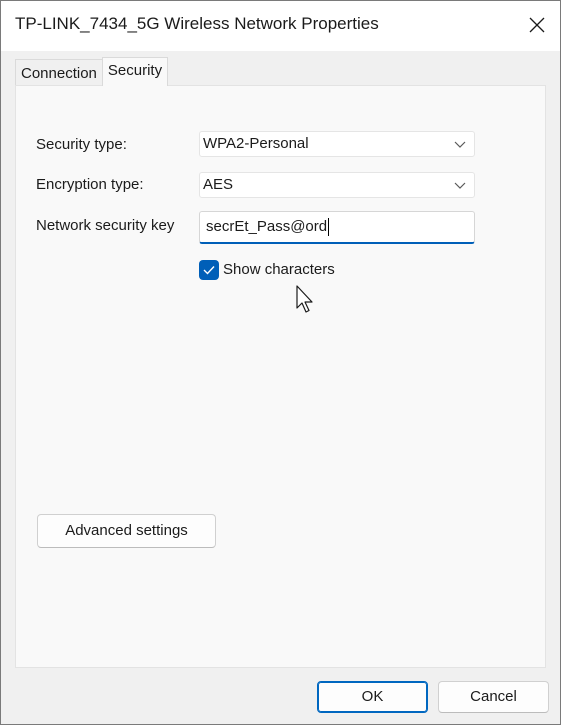 This screenshot has height=725, width=561. Describe the element at coordinates (304, 299) in the screenshot. I see `mouse-pointer-icon` at that location.